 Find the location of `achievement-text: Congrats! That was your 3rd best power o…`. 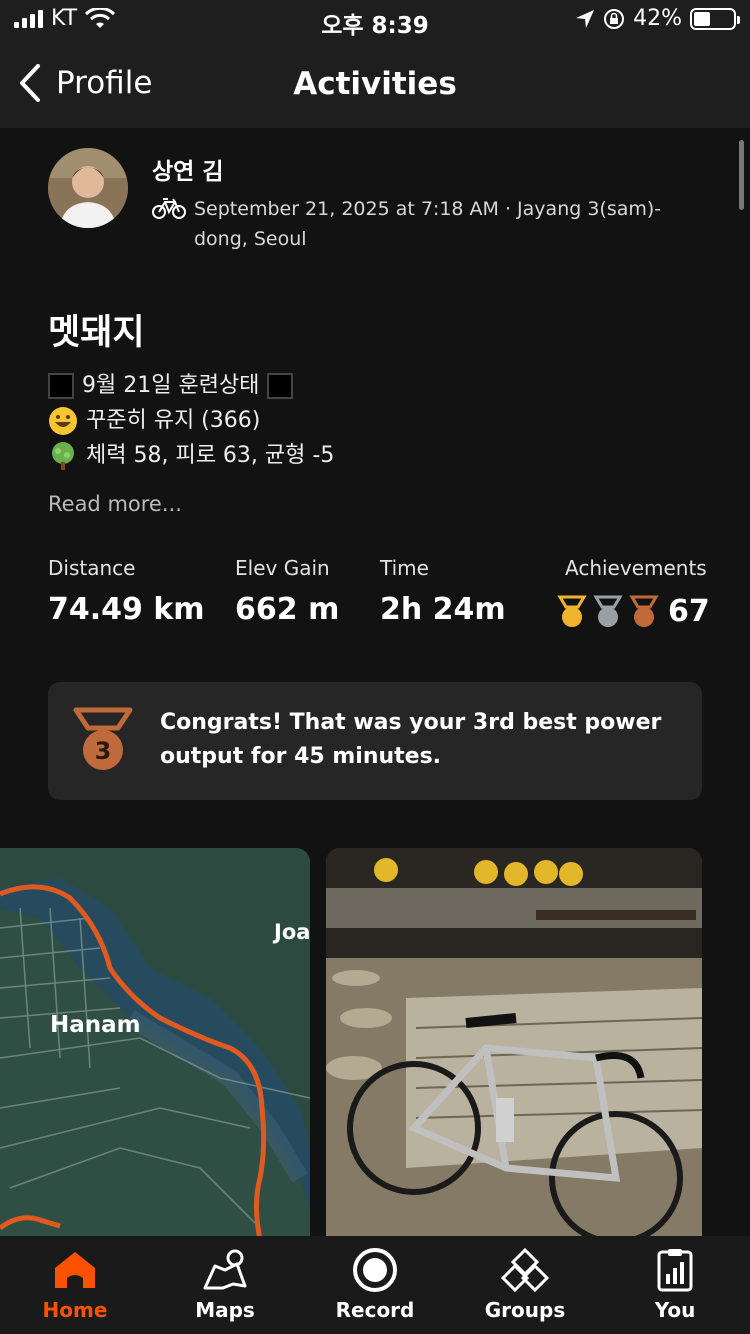

achievement-text: Congrats! That was your 3rd best power o… is located at coordinates (411, 739).